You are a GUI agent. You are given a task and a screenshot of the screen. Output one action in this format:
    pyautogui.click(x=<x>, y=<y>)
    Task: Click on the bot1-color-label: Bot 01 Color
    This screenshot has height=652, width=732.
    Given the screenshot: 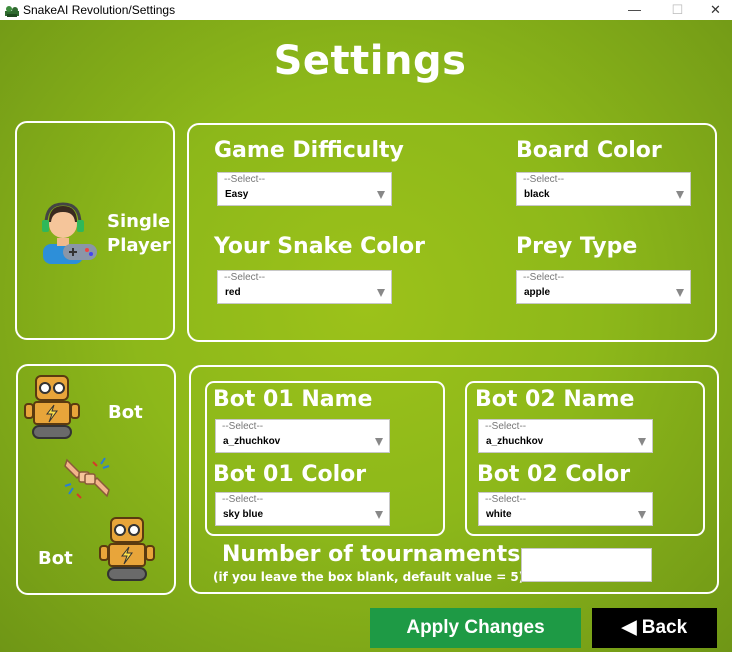 What is the action you would take?
    pyautogui.click(x=290, y=474)
    